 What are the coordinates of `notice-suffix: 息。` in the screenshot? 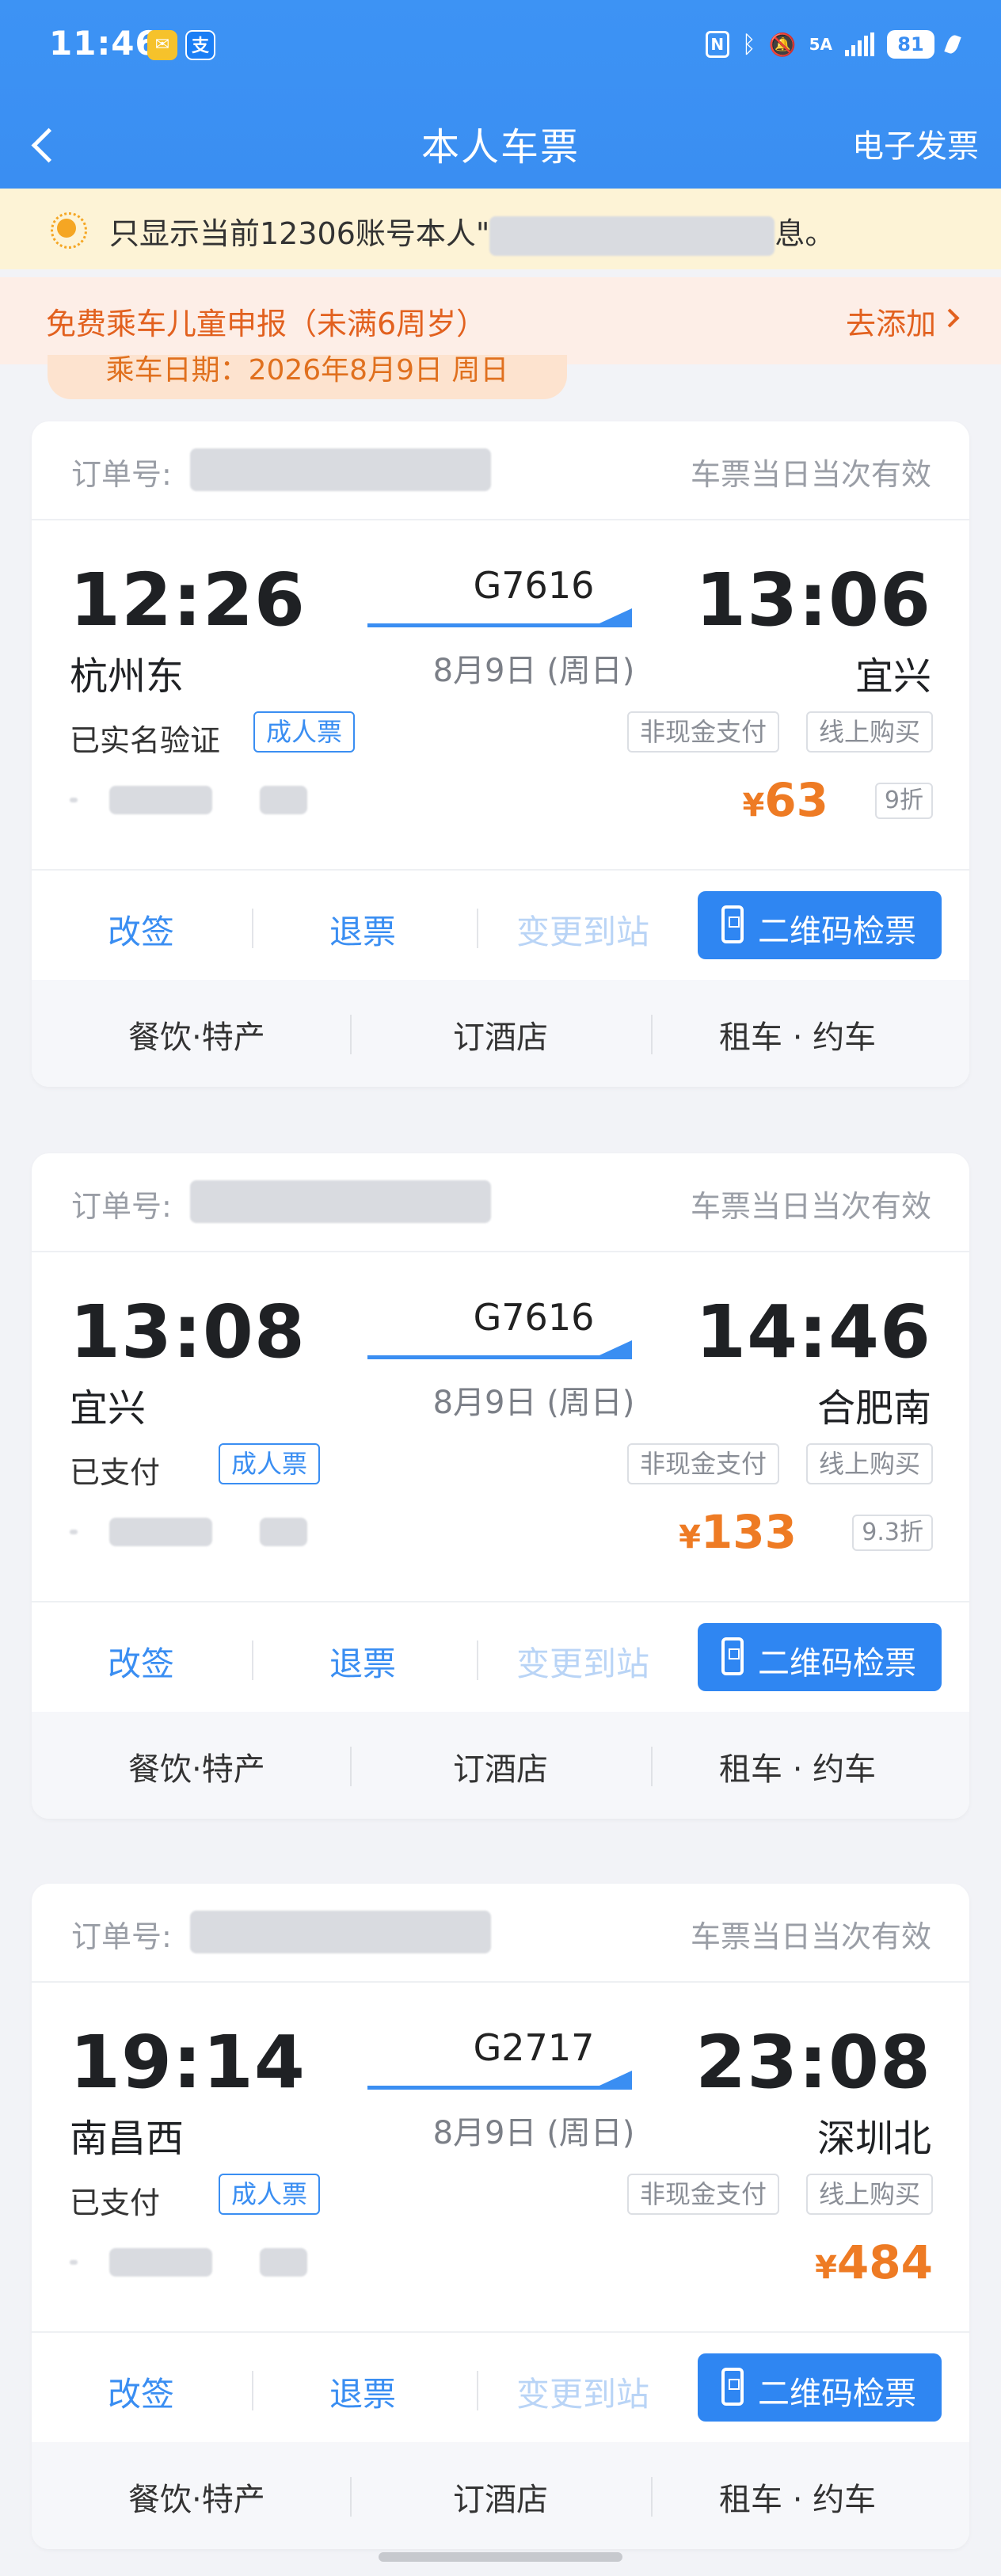 It's located at (805, 234).